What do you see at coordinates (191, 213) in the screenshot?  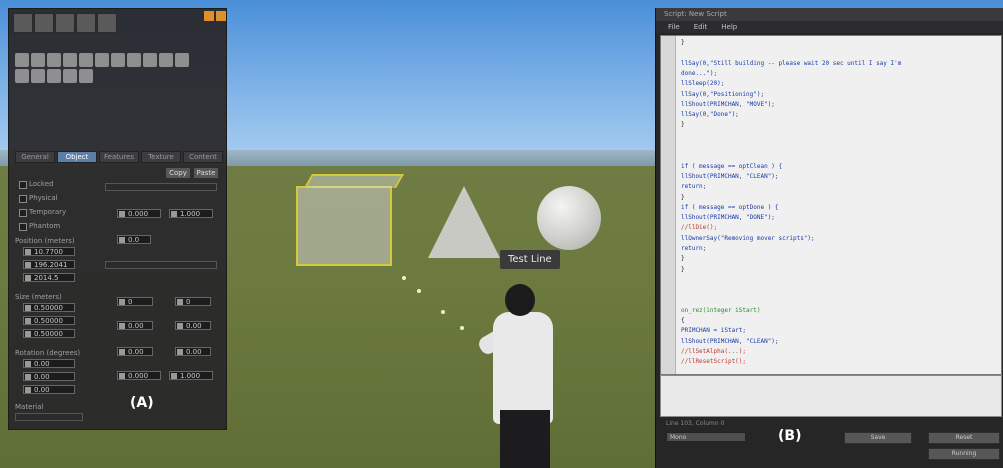 I see `path-cut-end-field: 1.000` at bounding box center [191, 213].